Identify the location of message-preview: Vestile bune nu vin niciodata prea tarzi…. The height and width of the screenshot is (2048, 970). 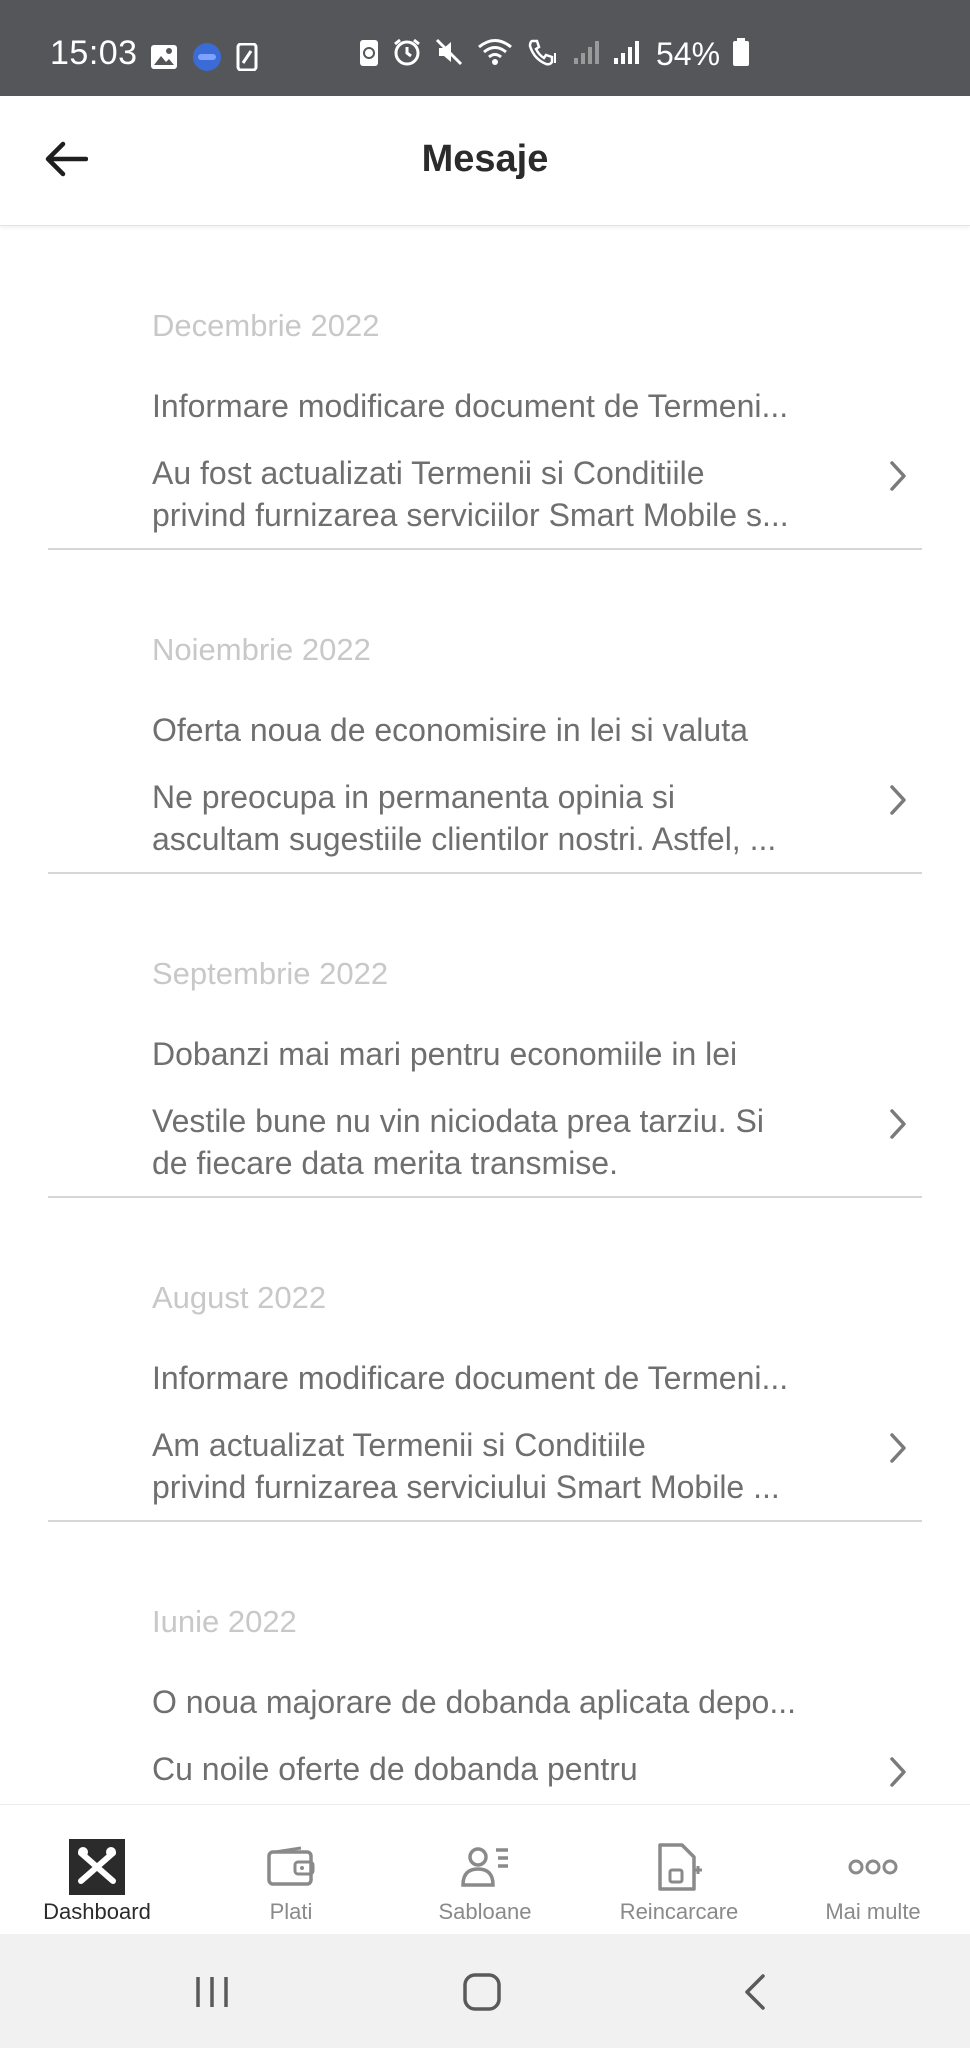
(512, 1142).